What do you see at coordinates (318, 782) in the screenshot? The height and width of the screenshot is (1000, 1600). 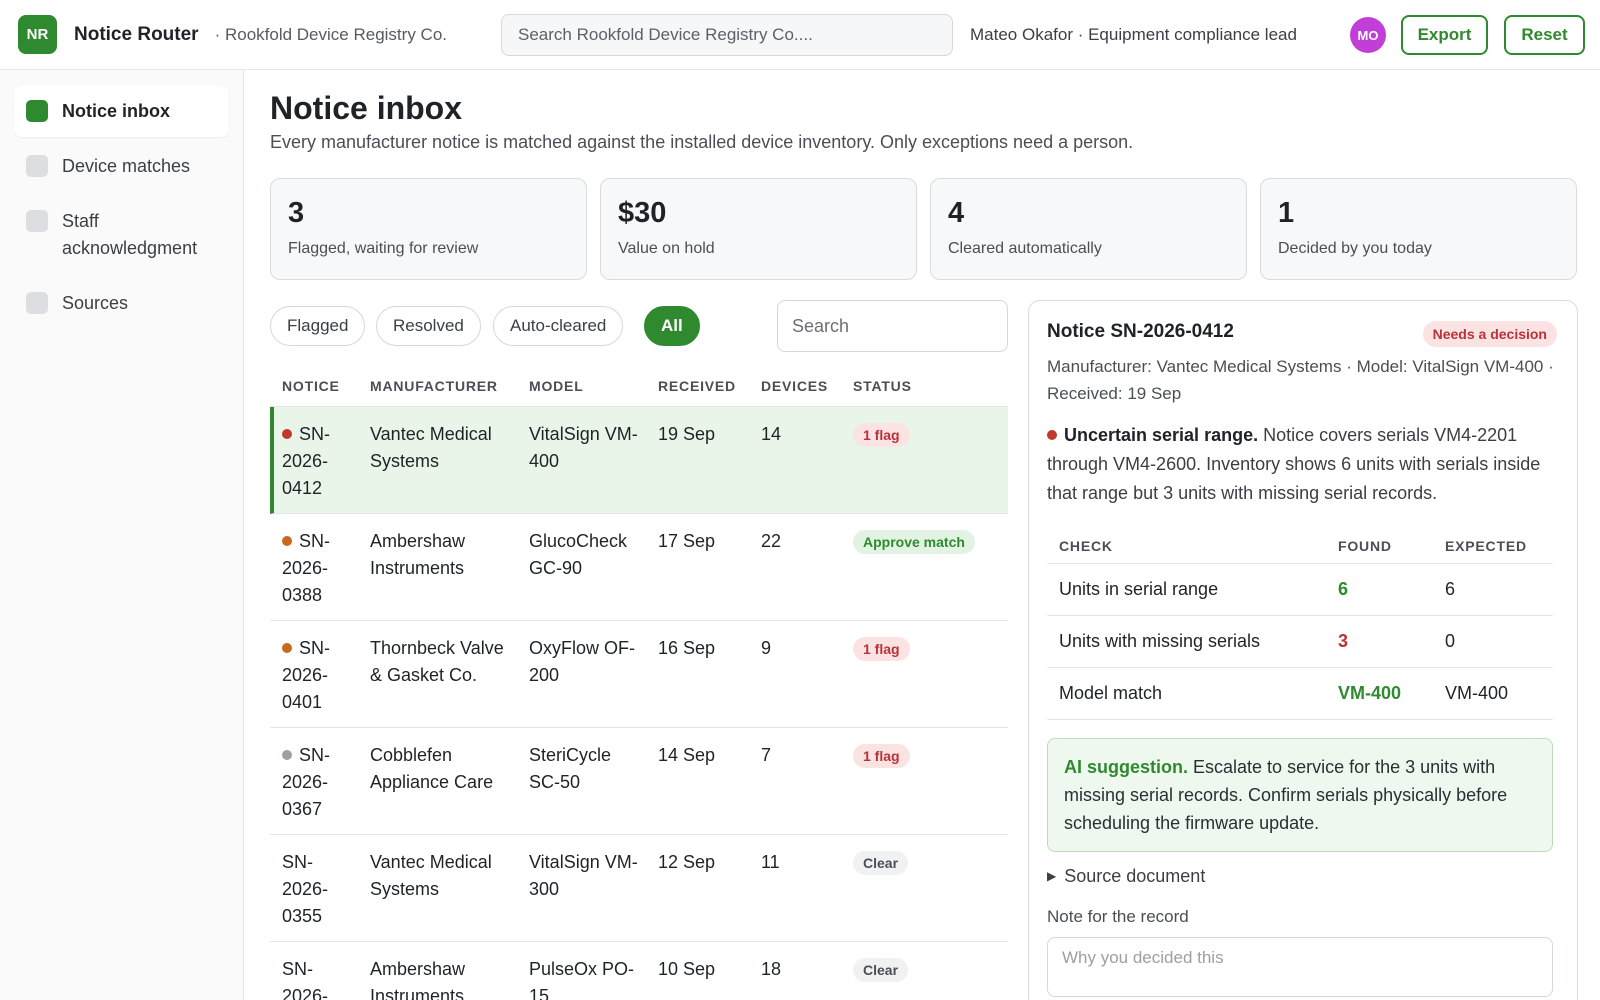 I see `notice-id-cell: SN-2026-0367` at bounding box center [318, 782].